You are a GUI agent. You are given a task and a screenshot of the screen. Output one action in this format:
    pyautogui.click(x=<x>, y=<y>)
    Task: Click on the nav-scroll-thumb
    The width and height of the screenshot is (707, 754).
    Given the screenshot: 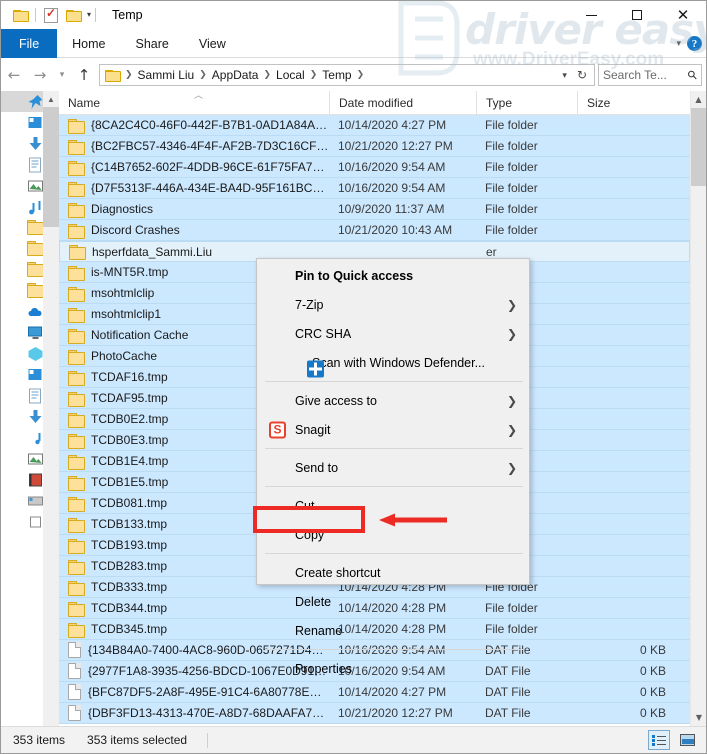 What is the action you would take?
    pyautogui.click(x=51, y=167)
    